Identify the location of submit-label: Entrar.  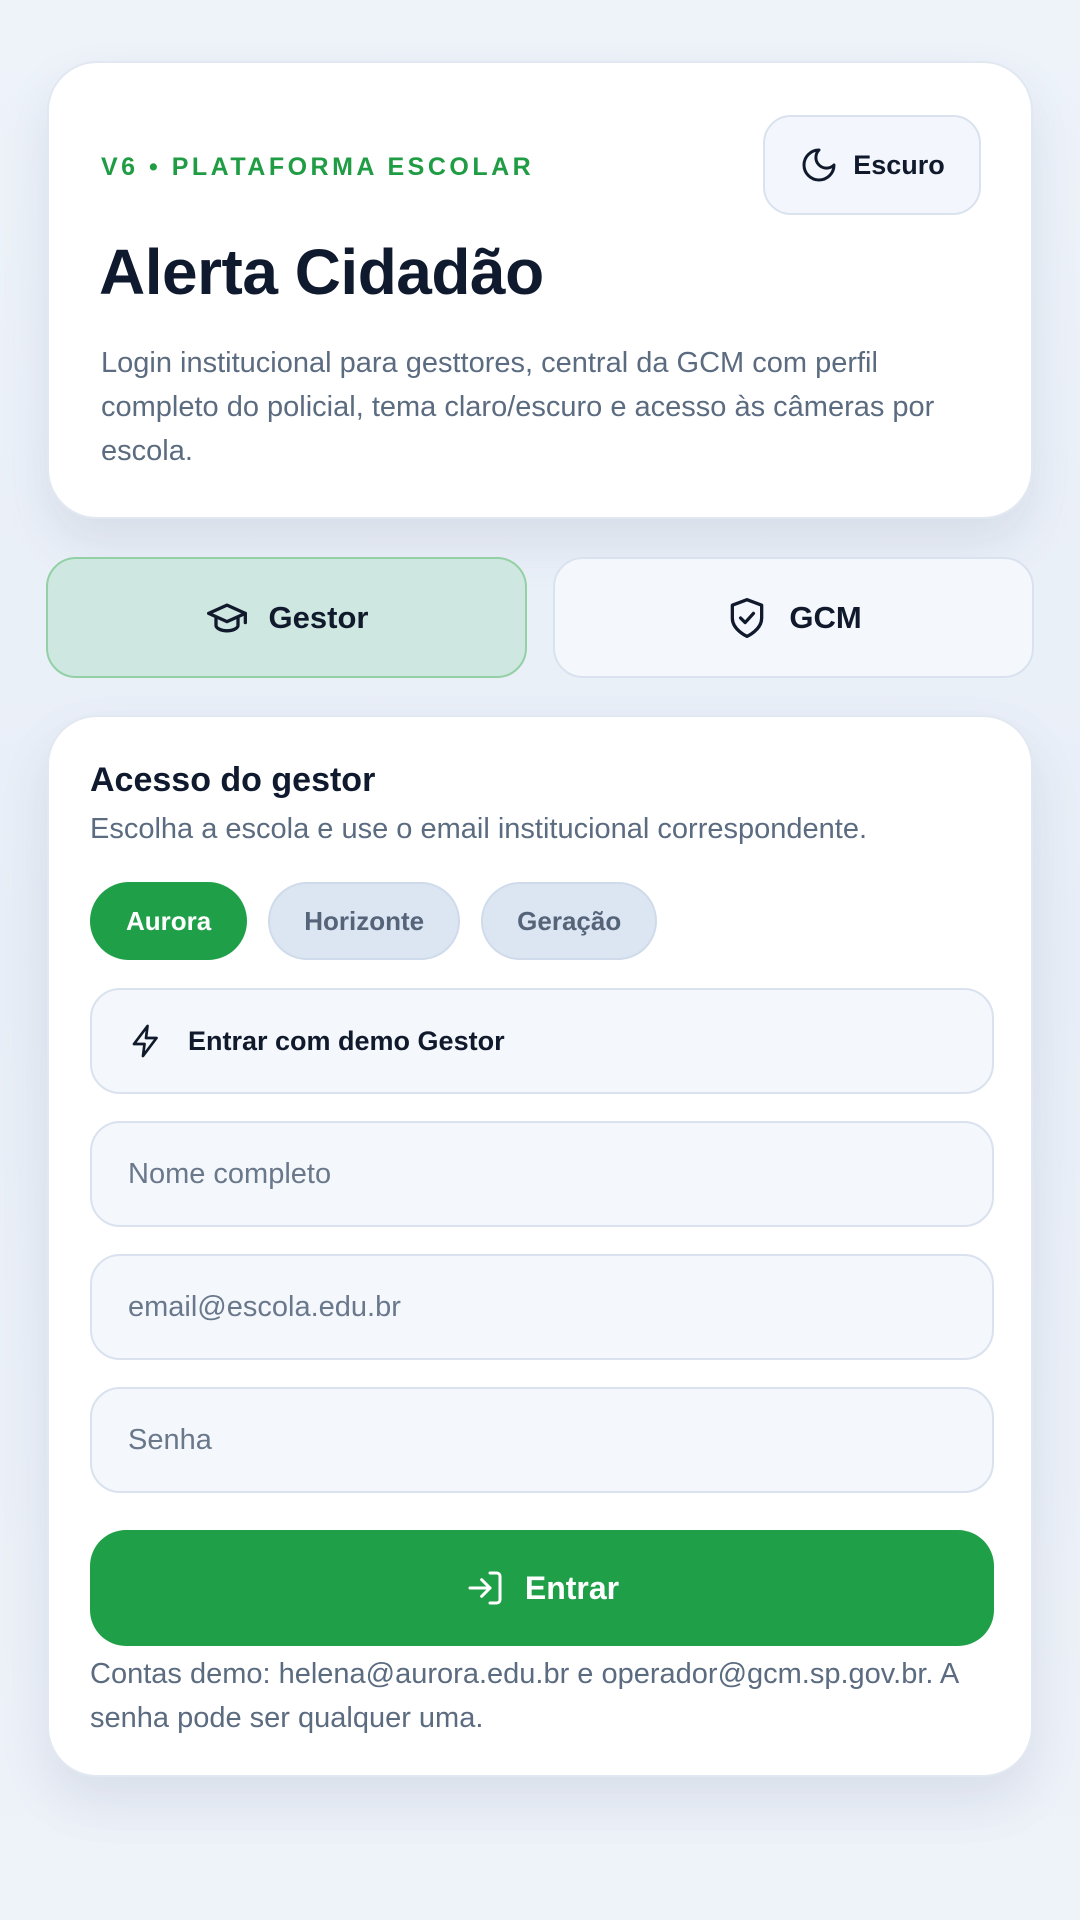
(572, 1587).